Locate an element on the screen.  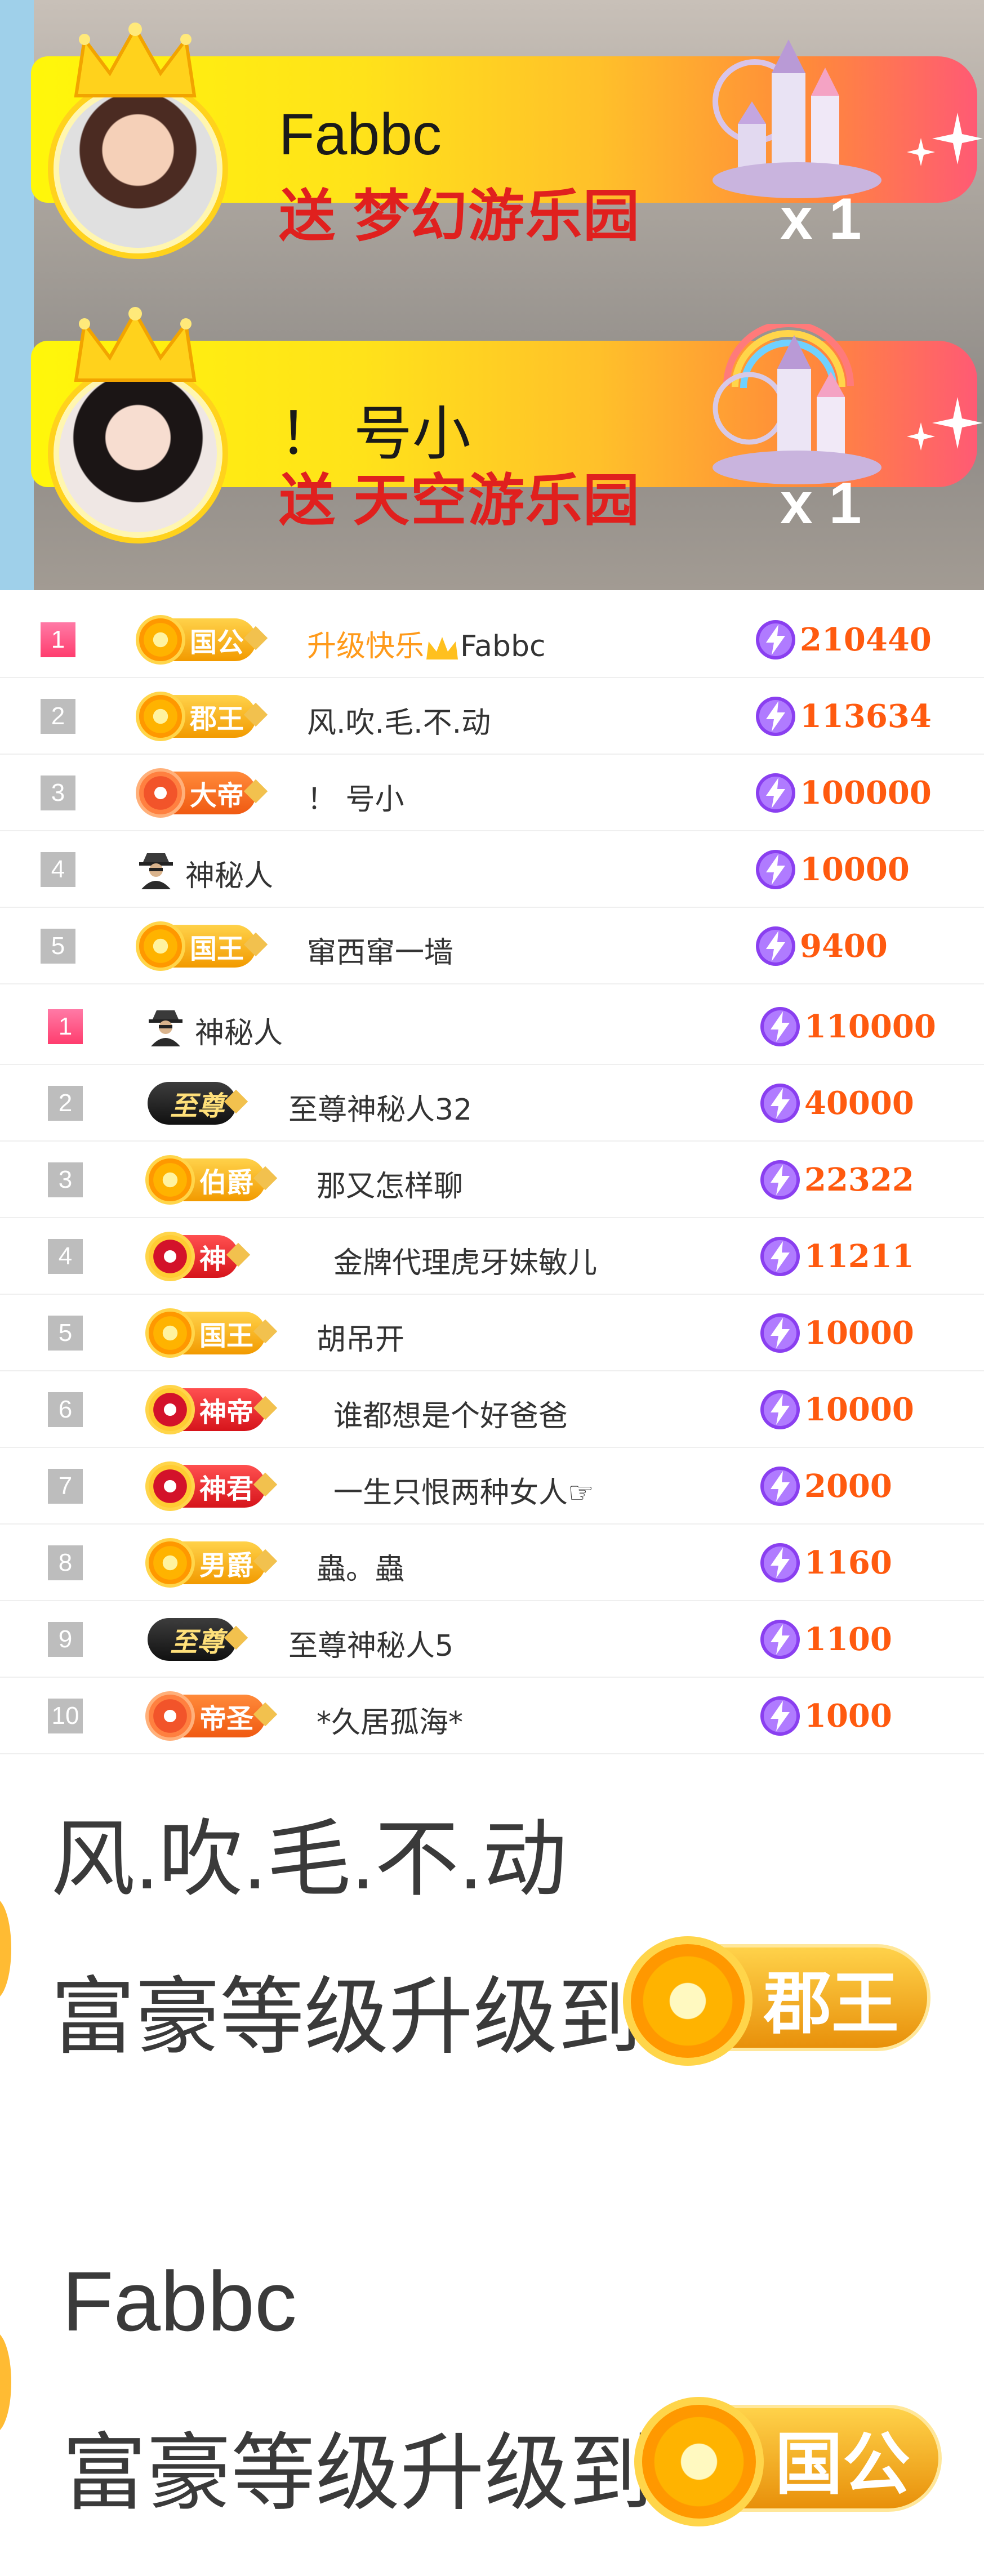
level-badge: 神君 is located at coordinates (211, 1486).